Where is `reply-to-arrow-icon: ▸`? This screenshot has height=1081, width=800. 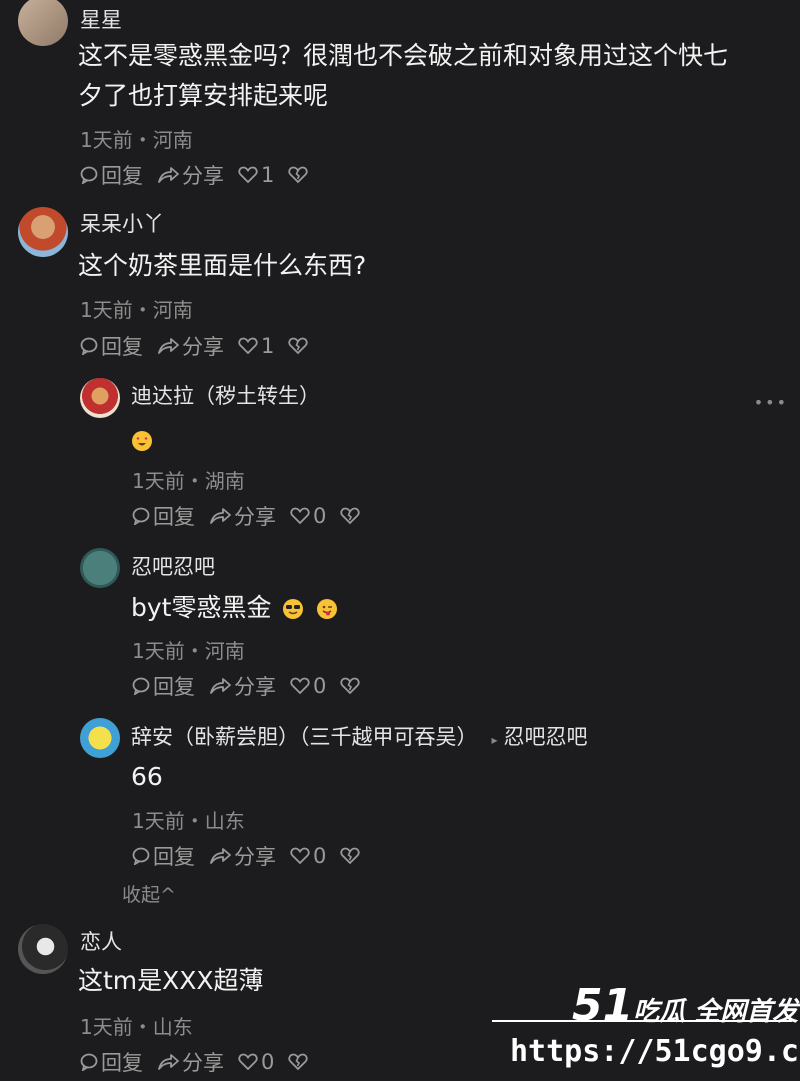
reply-to-arrow-icon: ▸ is located at coordinates (494, 740).